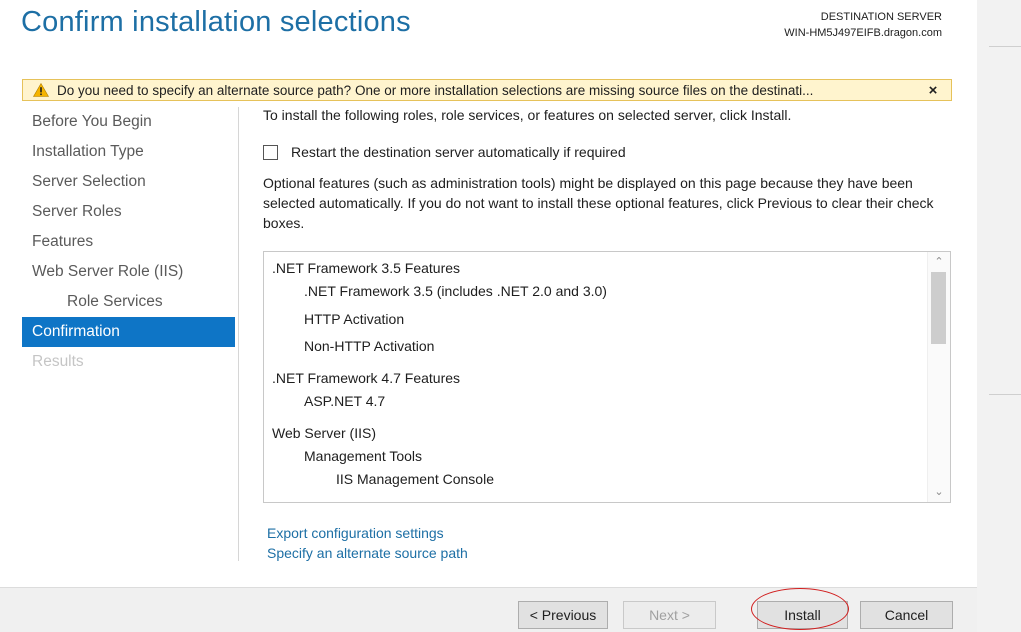 This screenshot has width=1021, height=632. Describe the element at coordinates (58, 361) in the screenshot. I see `sidebar-item-results: Results` at that location.